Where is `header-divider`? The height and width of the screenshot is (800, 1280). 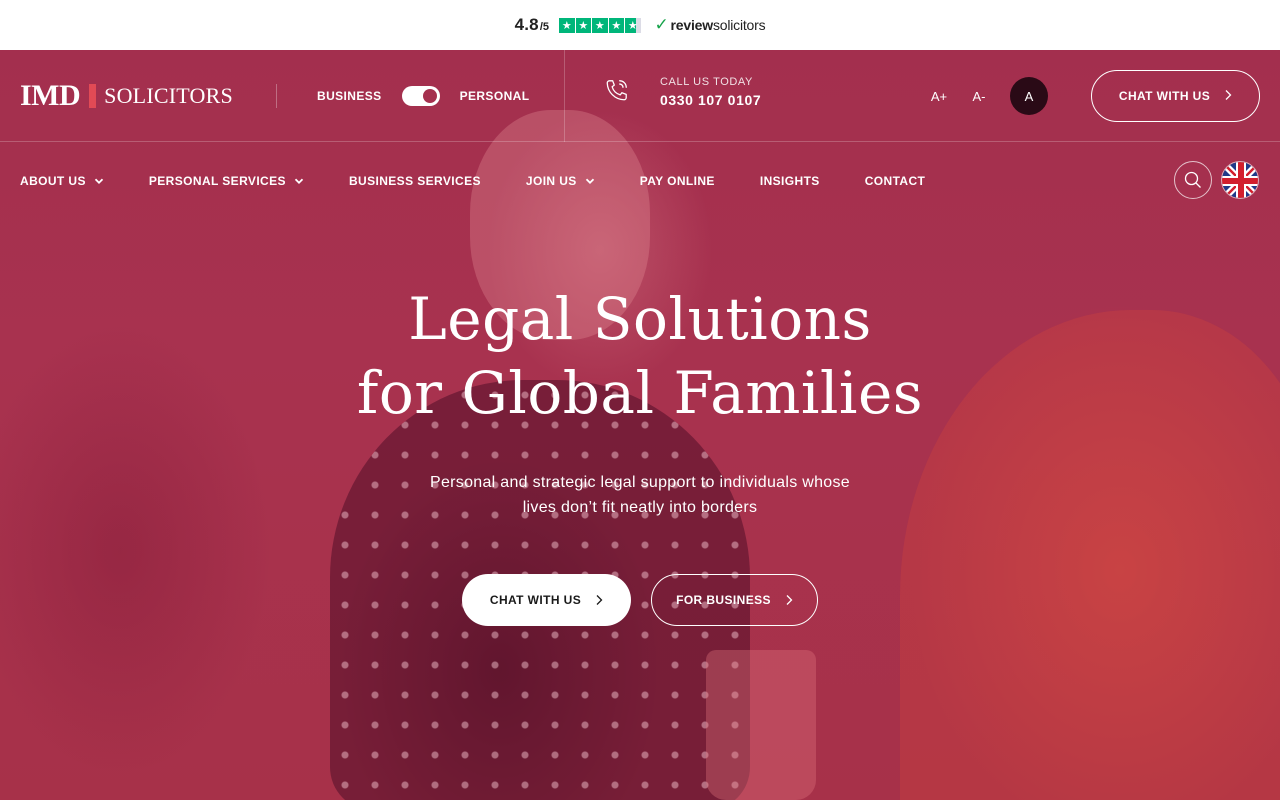
header-divider is located at coordinates (276, 96).